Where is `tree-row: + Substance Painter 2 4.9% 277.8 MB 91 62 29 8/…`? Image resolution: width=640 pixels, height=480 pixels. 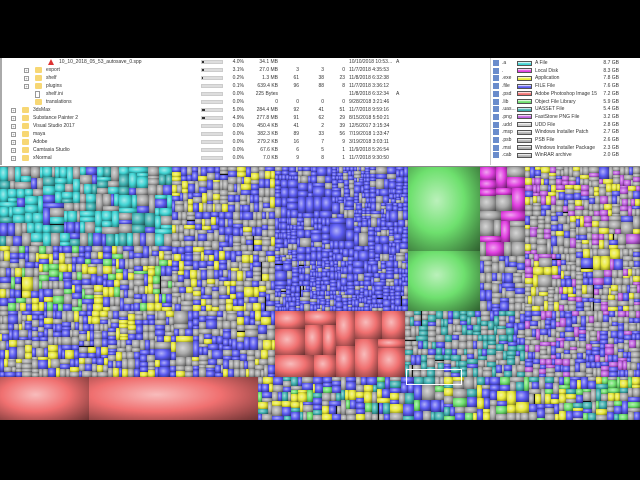 tree-row: + Substance Painter 2 4.9% 277.8 MB 91 62 29 8/… is located at coordinates (245, 118).